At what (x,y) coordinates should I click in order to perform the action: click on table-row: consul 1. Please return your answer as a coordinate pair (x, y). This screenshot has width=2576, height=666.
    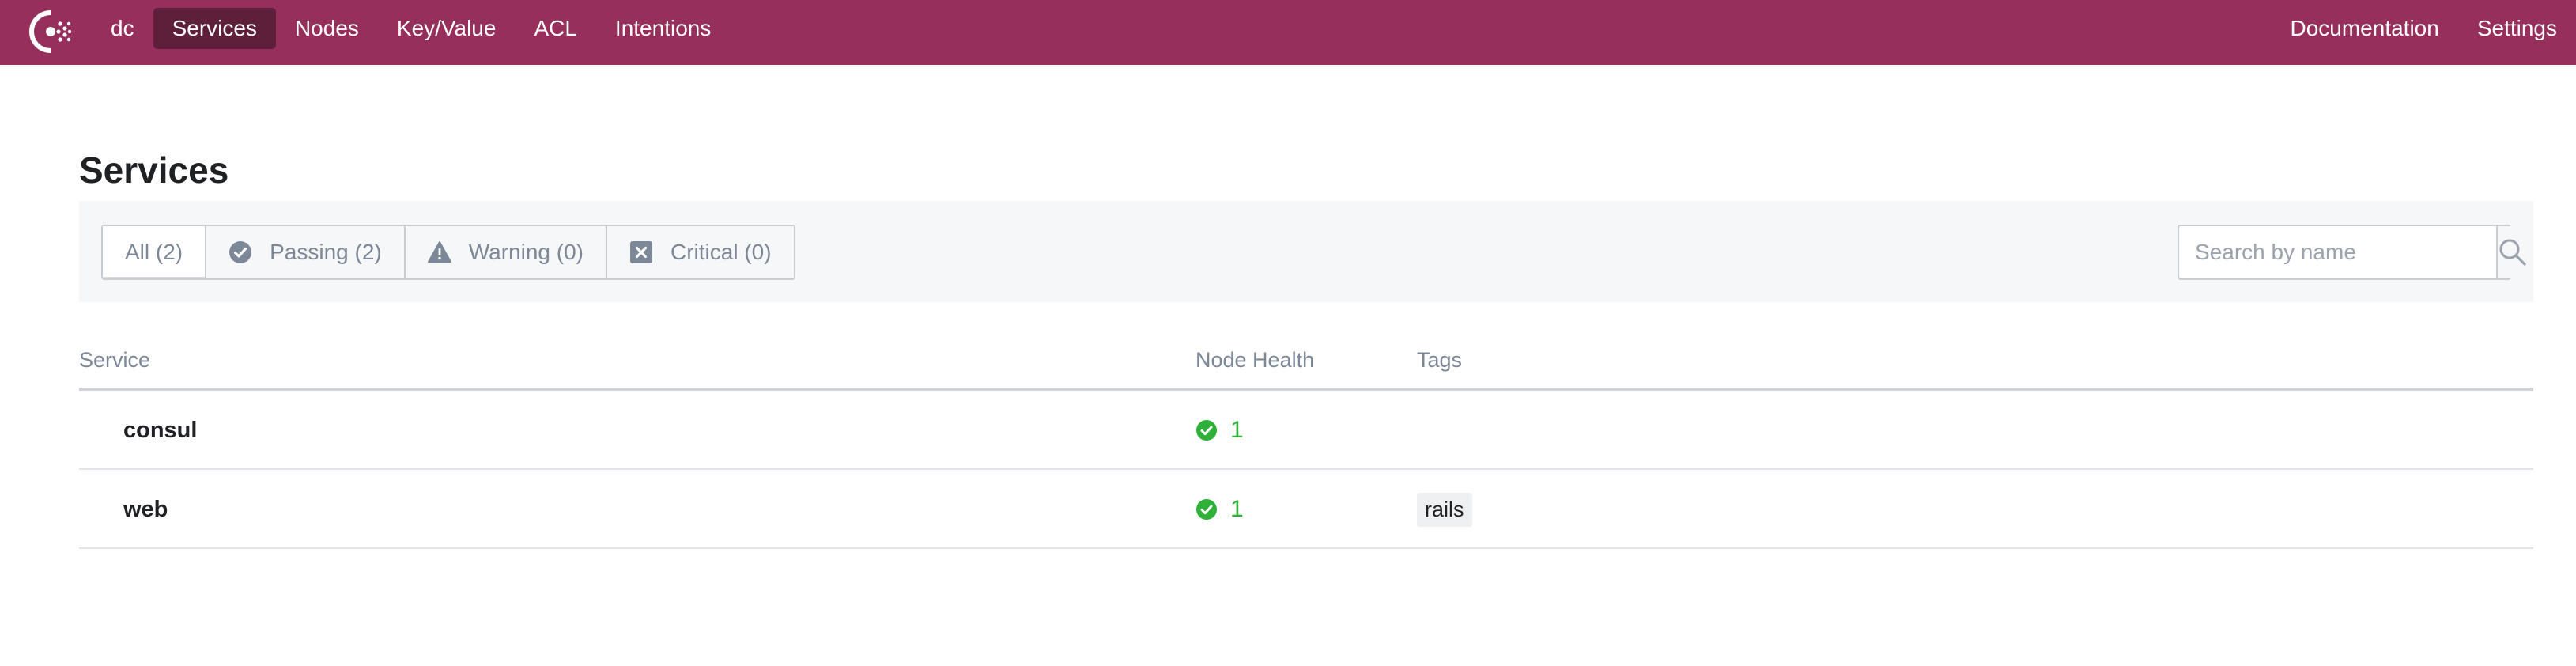
    Looking at the image, I should click on (1306, 430).